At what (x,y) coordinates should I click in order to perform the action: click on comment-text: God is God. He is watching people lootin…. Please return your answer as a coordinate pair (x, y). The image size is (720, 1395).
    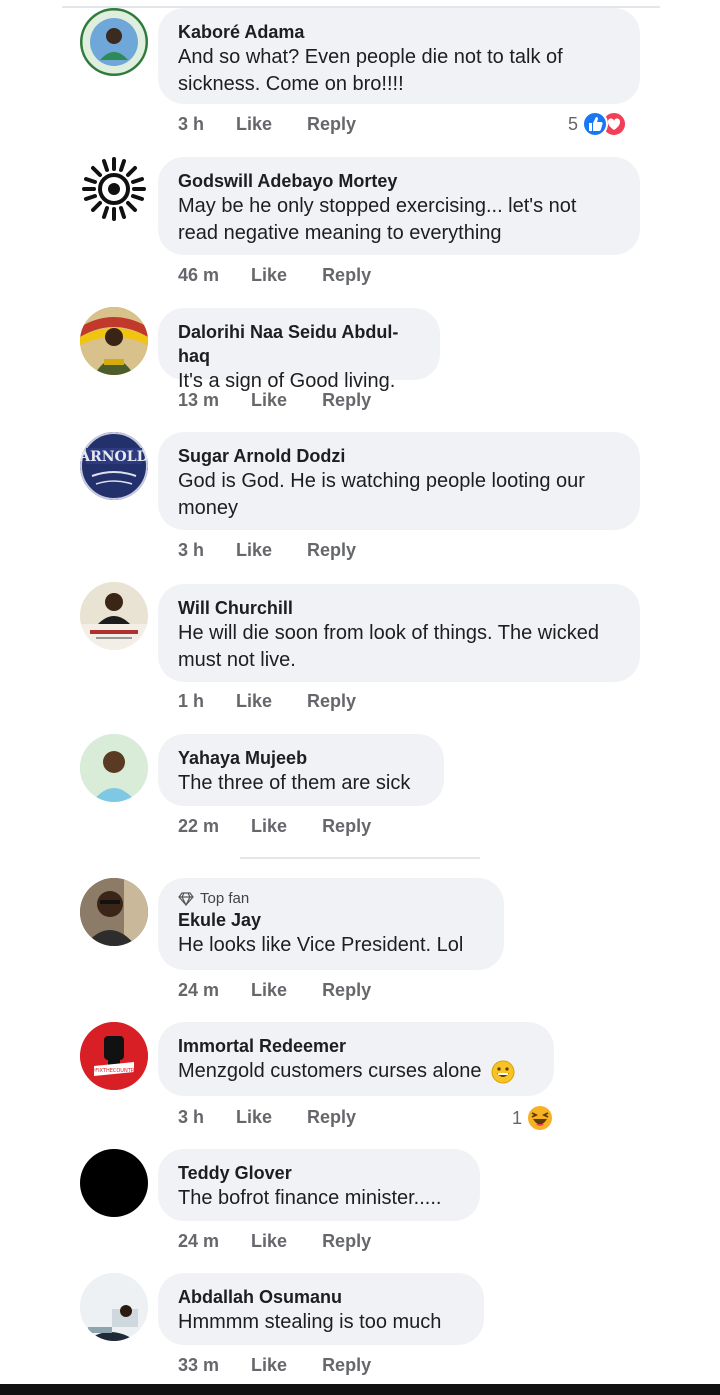
    Looking at the image, I should click on (381, 494).